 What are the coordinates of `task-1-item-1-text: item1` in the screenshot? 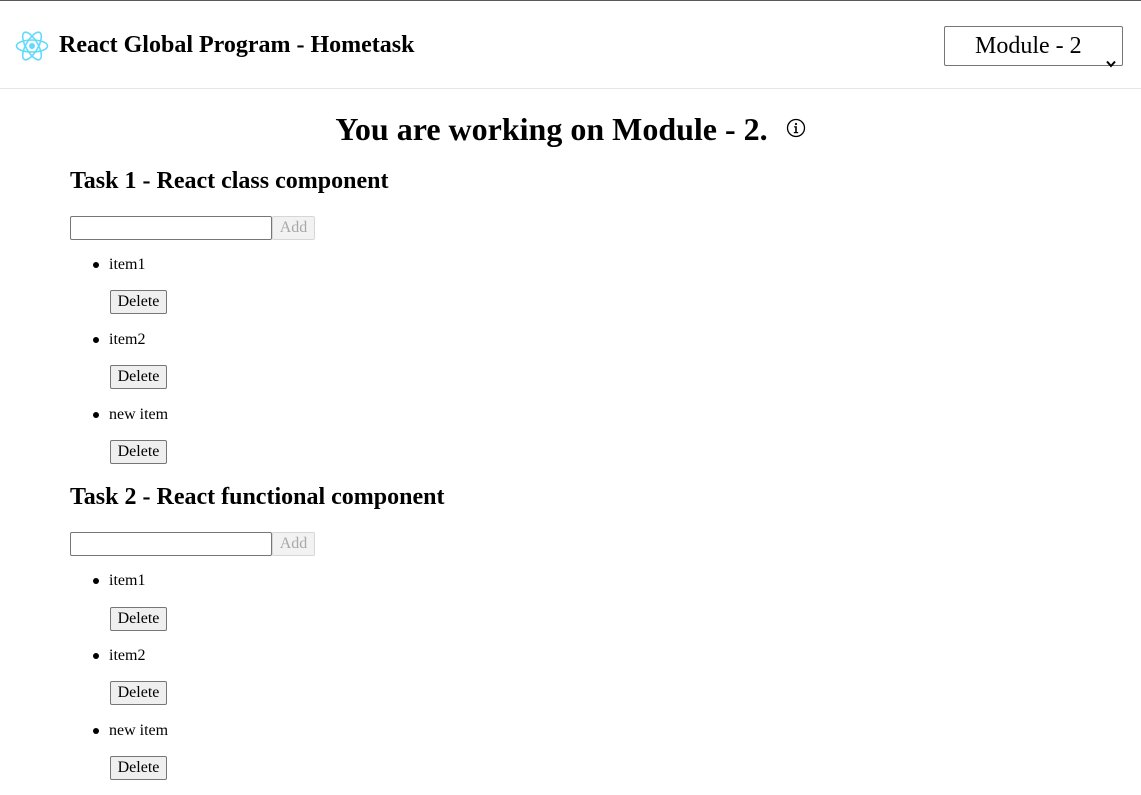 It's located at (127, 264).